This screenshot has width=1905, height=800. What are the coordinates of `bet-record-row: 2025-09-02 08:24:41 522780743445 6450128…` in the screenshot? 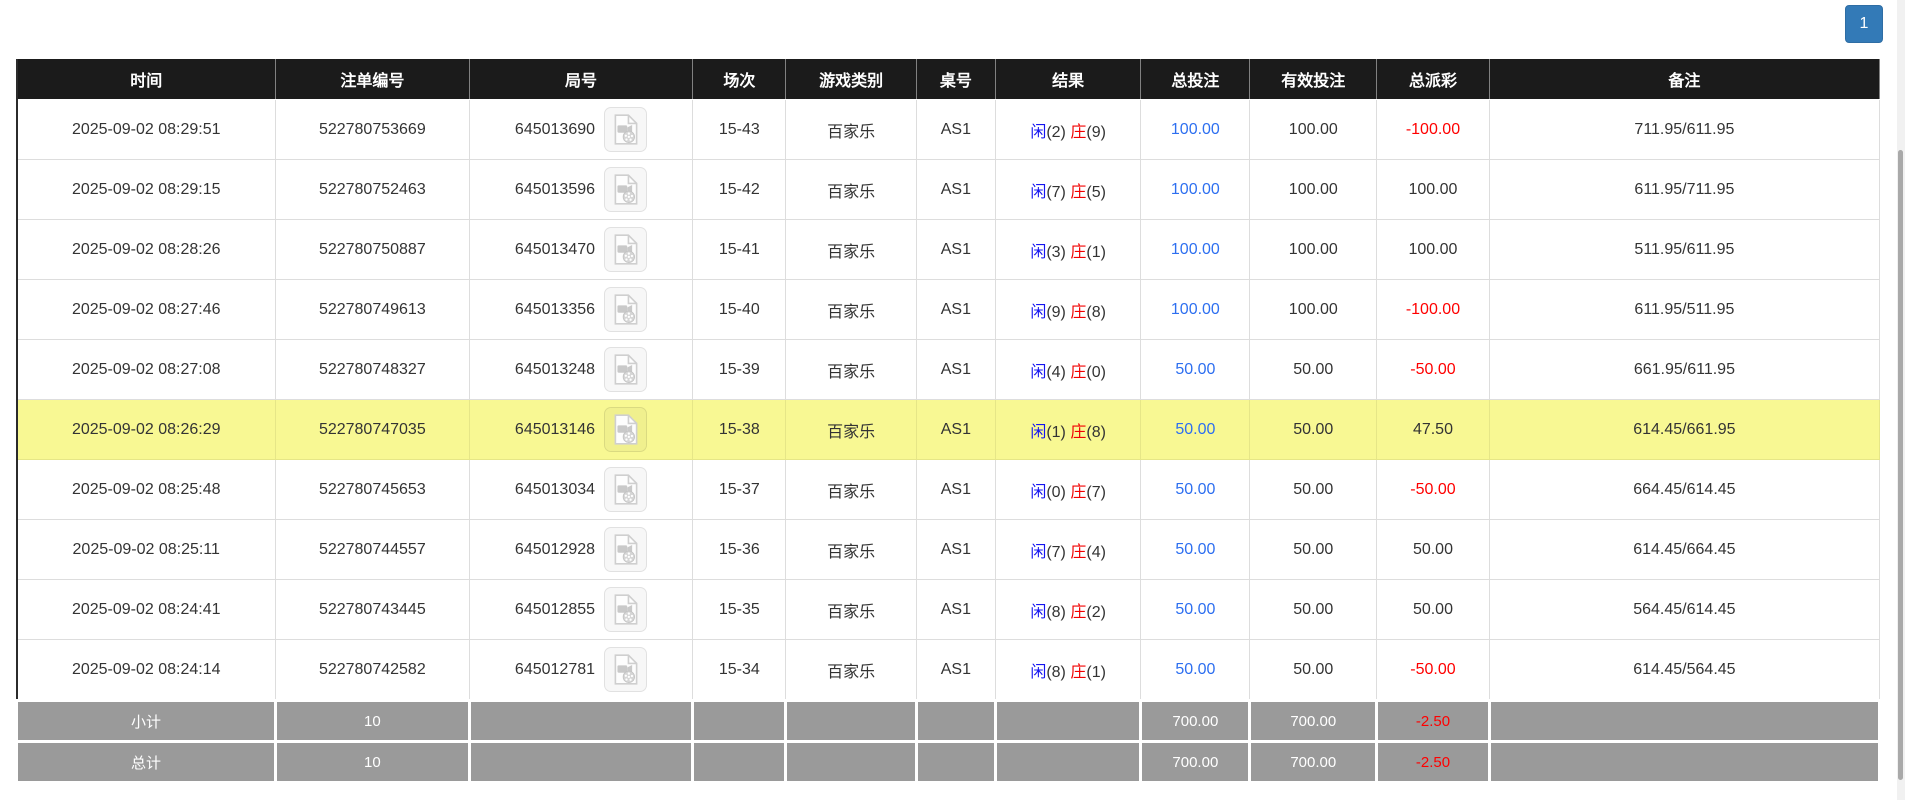 It's located at (948, 609).